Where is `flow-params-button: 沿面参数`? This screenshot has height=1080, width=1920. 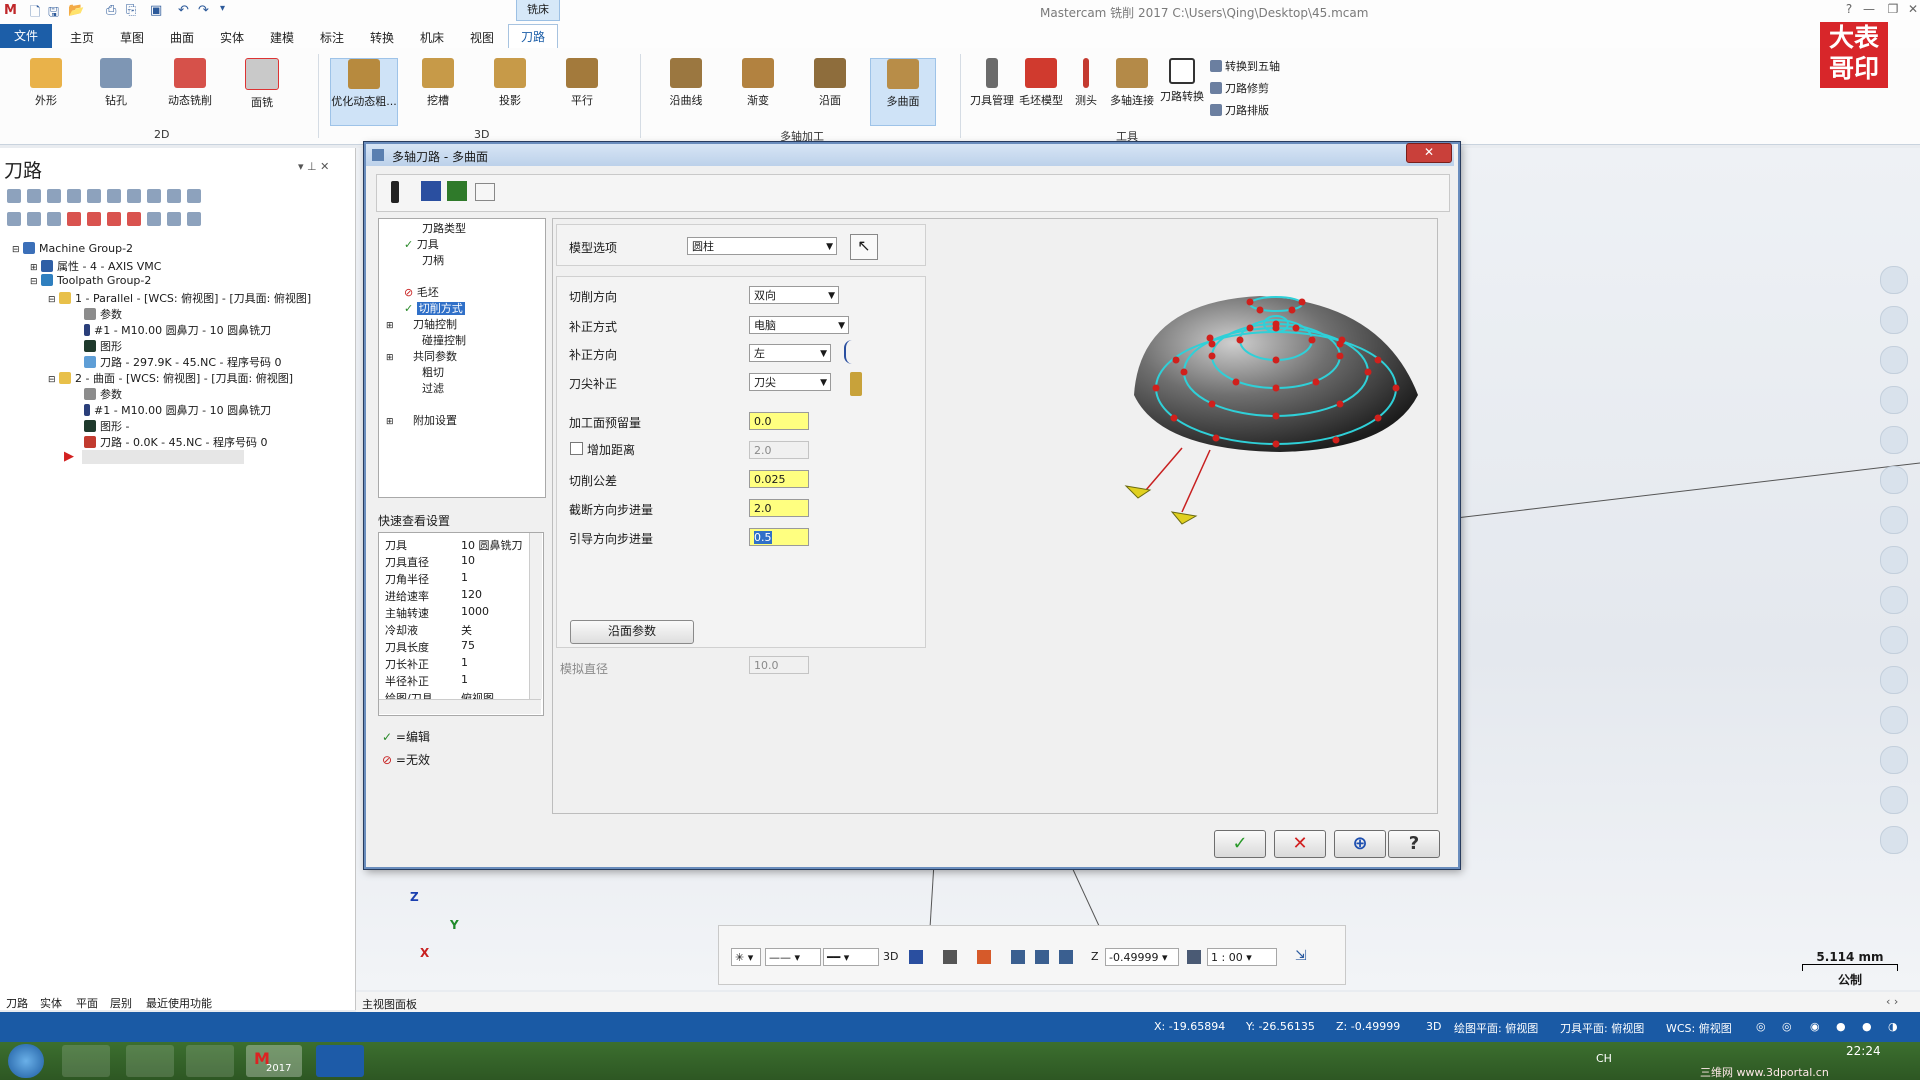 flow-params-button: 沿面参数 is located at coordinates (632, 632).